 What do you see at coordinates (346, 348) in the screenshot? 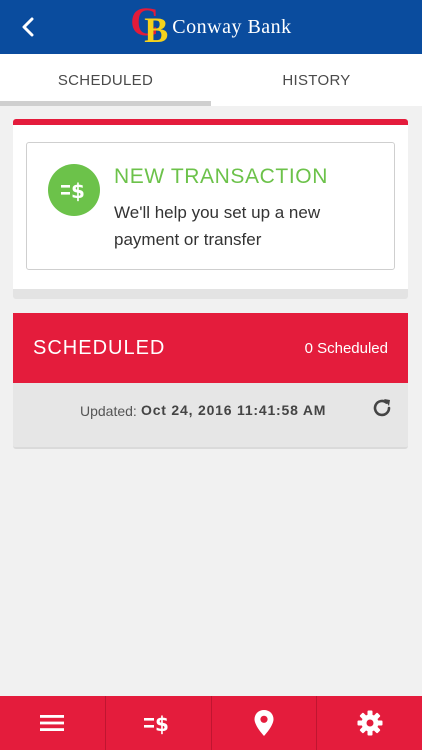
I see `scheduled-count: 0 Scheduled` at bounding box center [346, 348].